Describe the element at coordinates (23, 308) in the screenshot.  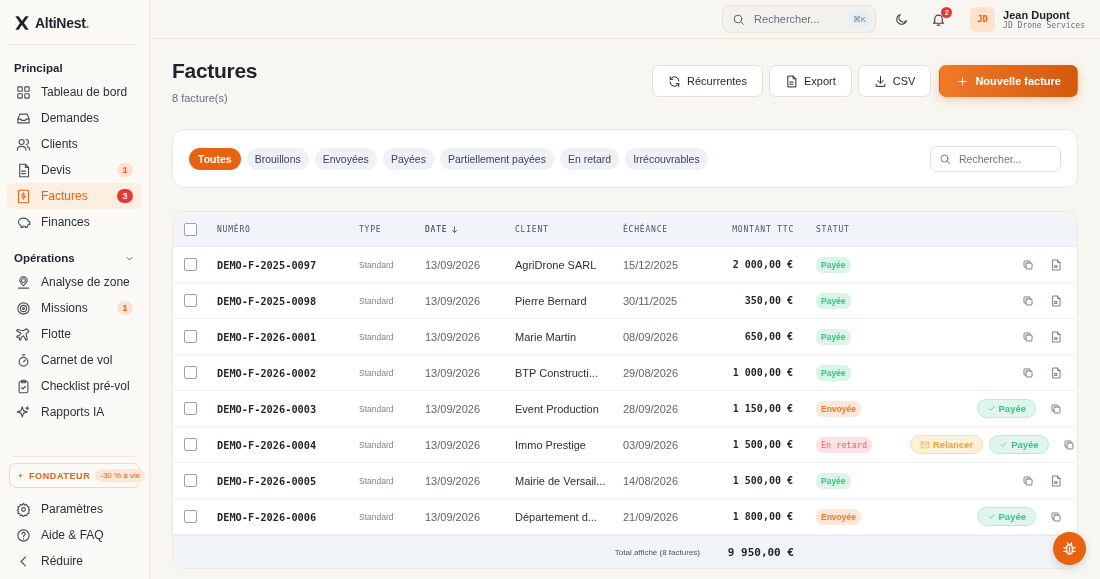
I see `target-icon` at that location.